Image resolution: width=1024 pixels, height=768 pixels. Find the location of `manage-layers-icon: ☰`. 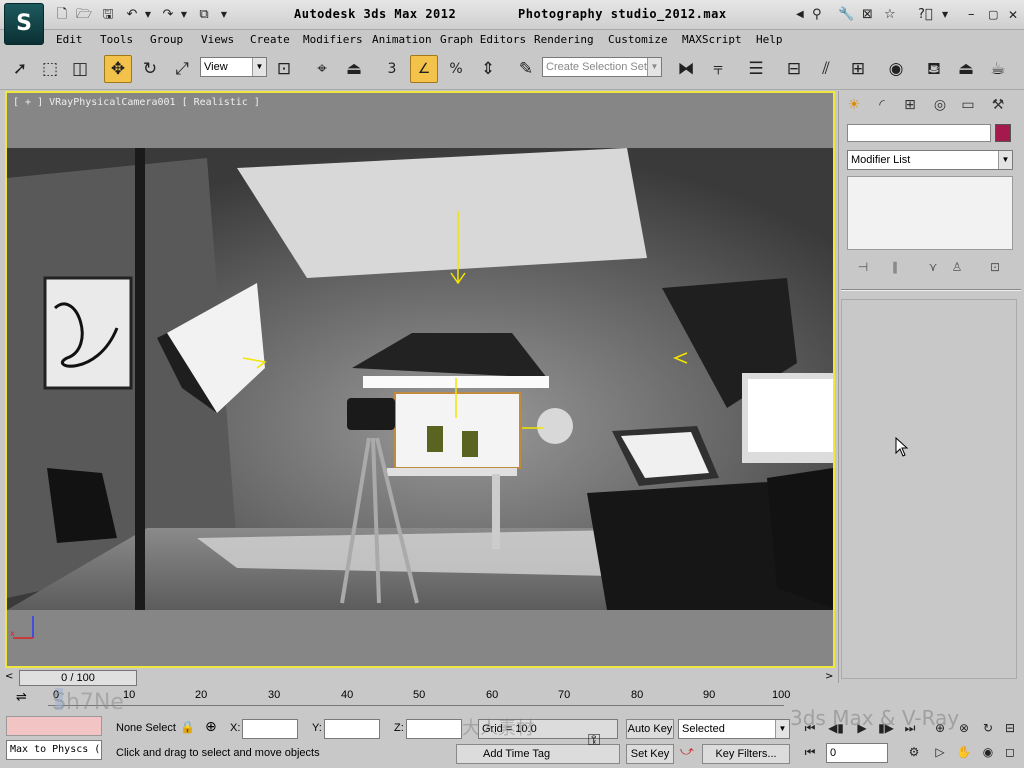

manage-layers-icon: ☰ is located at coordinates (756, 69).